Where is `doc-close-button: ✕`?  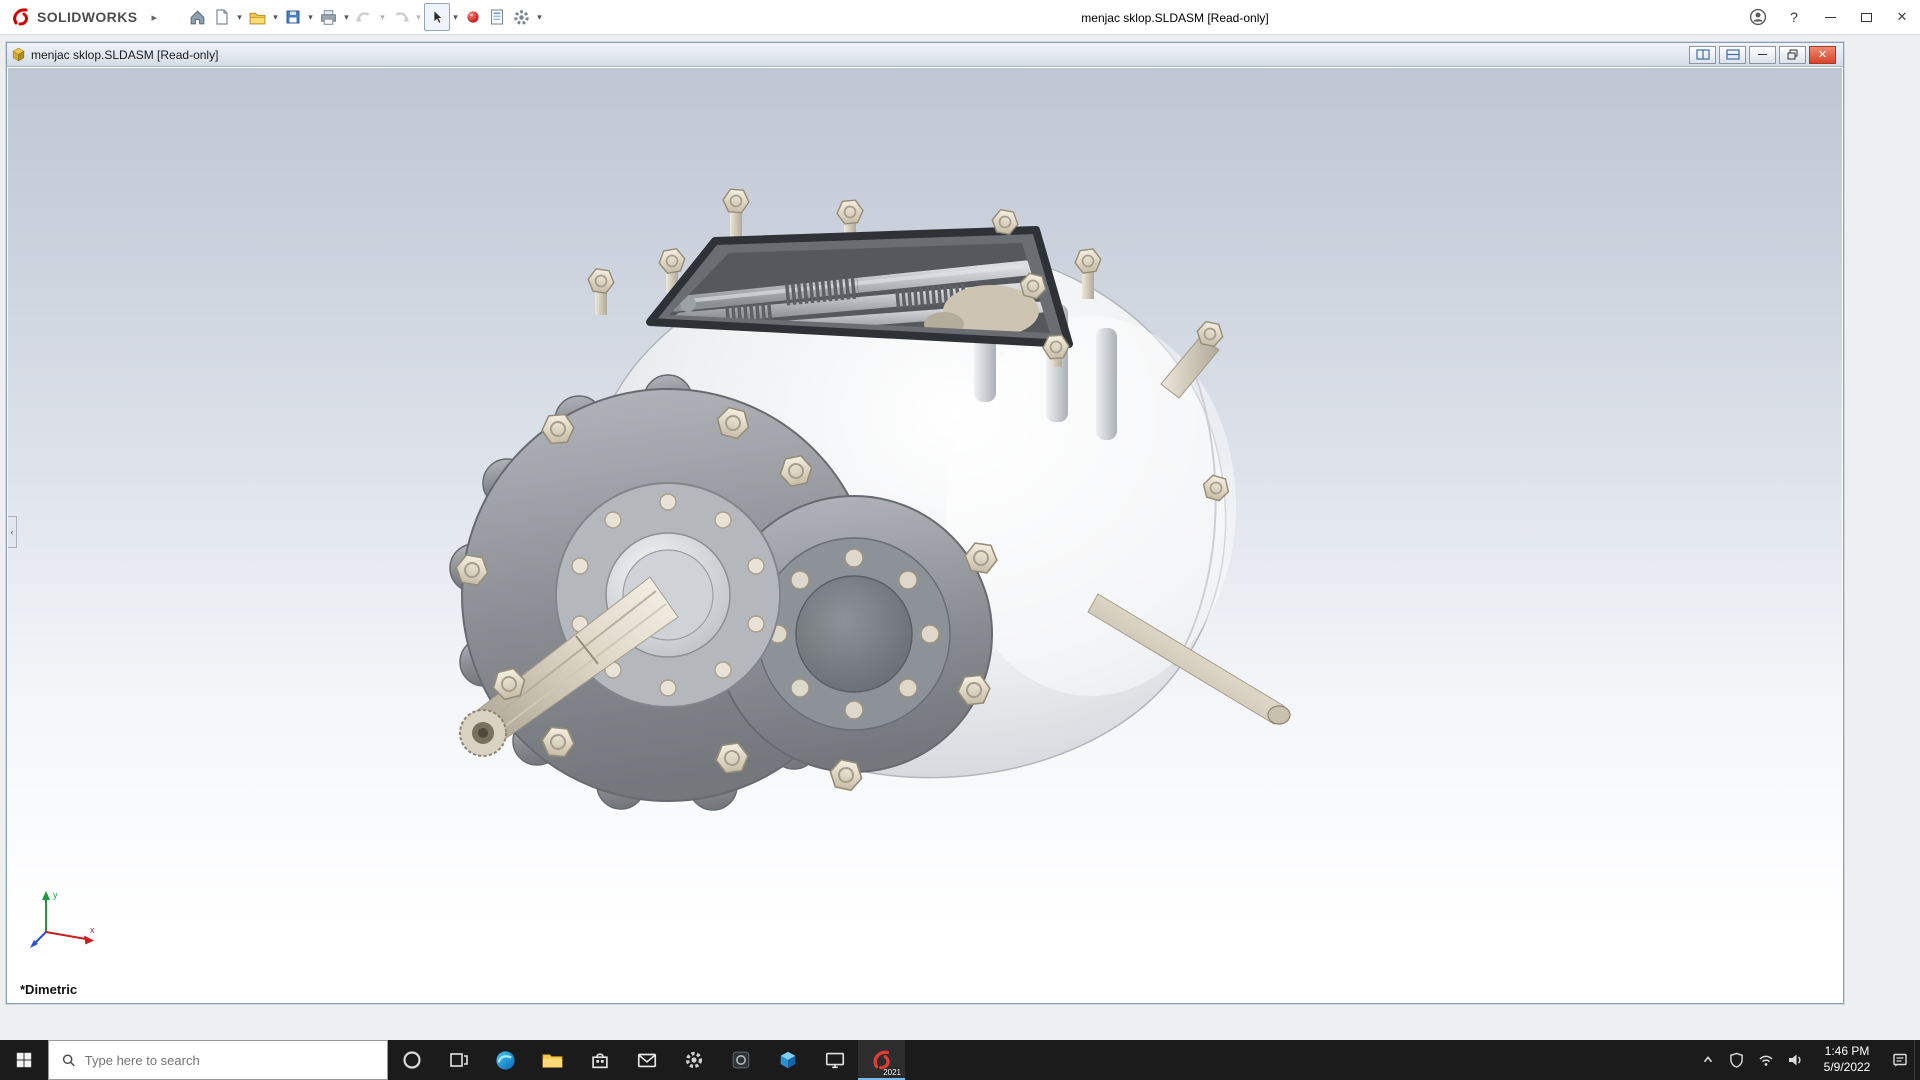
doc-close-button: ✕ is located at coordinates (1822, 54).